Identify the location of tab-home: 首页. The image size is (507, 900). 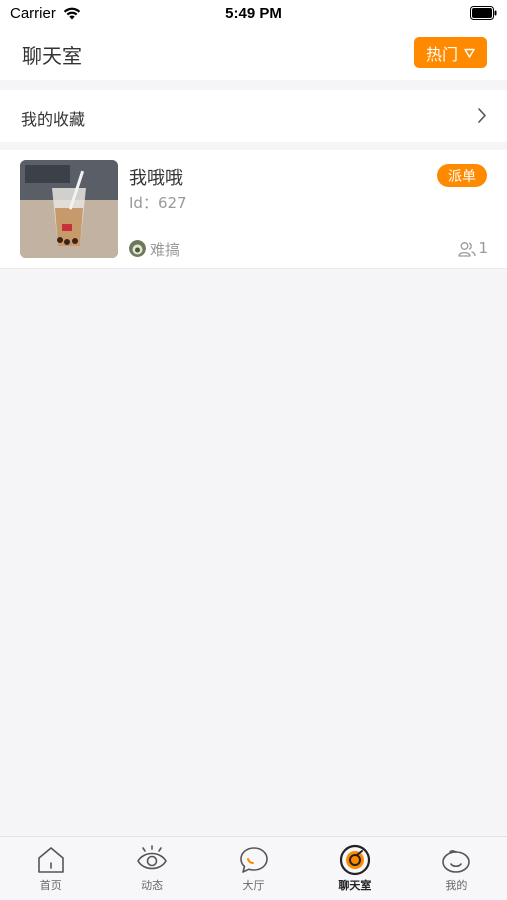
(50, 868).